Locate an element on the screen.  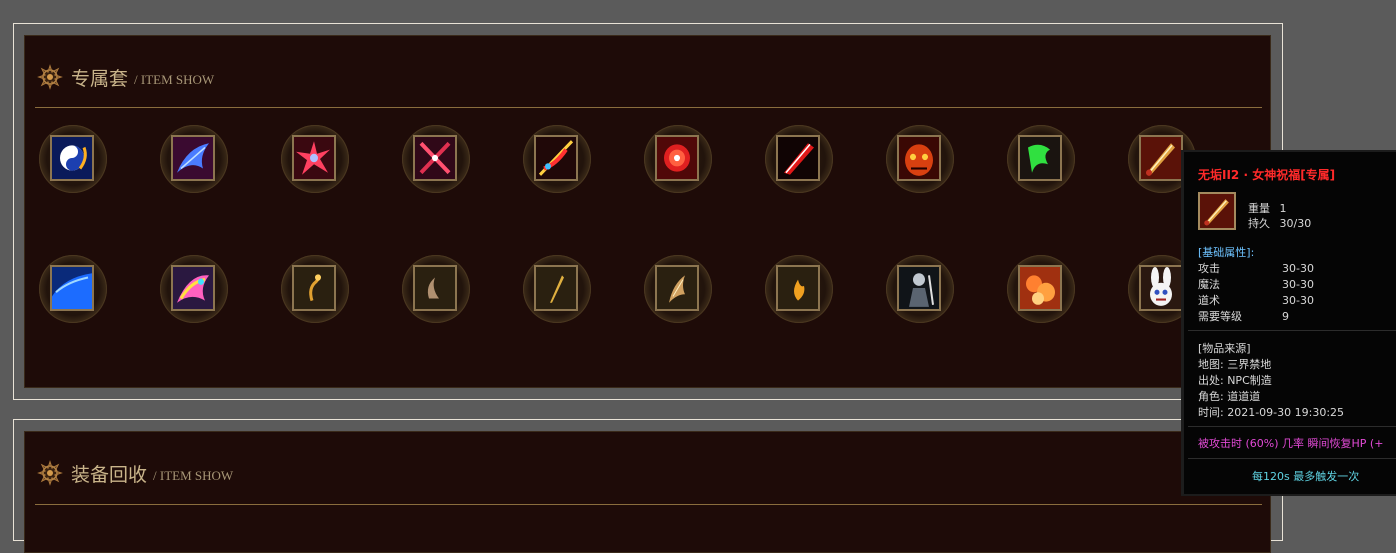
crossed-blades-item-icon is located at coordinates (435, 158).